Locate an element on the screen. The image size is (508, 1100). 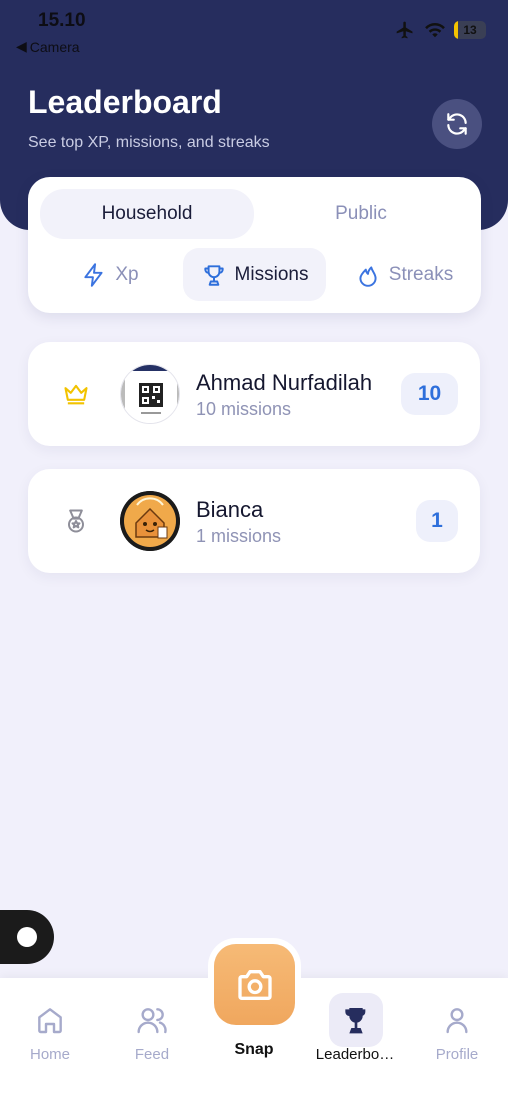
tab-missions: Missions is located at coordinates (254, 274).